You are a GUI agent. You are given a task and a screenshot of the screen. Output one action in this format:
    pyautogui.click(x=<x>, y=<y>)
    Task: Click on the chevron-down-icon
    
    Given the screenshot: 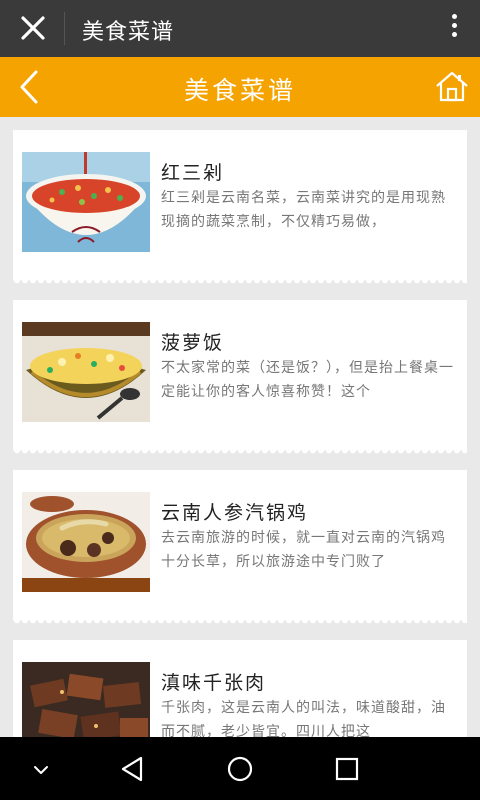 What is the action you would take?
    pyautogui.click(x=41, y=770)
    